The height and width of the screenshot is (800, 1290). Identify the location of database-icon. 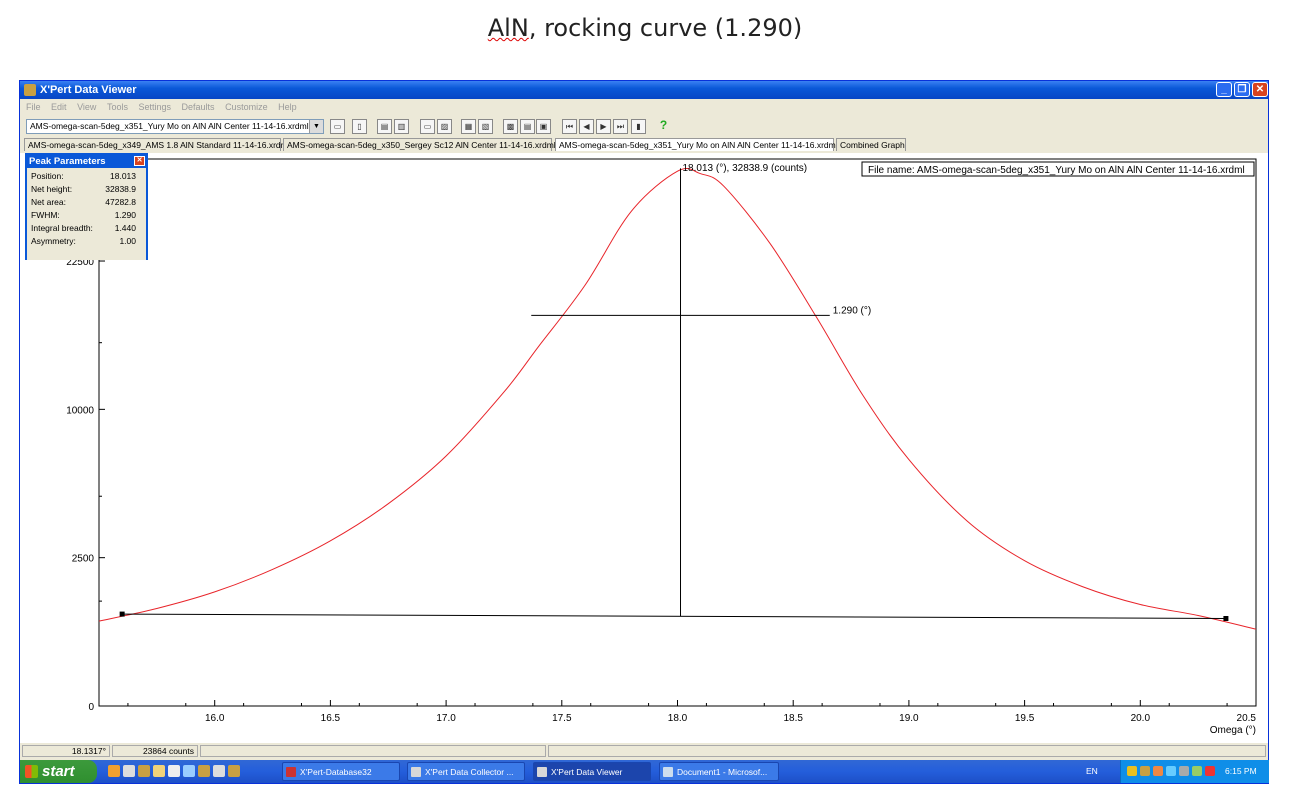
(291, 772).